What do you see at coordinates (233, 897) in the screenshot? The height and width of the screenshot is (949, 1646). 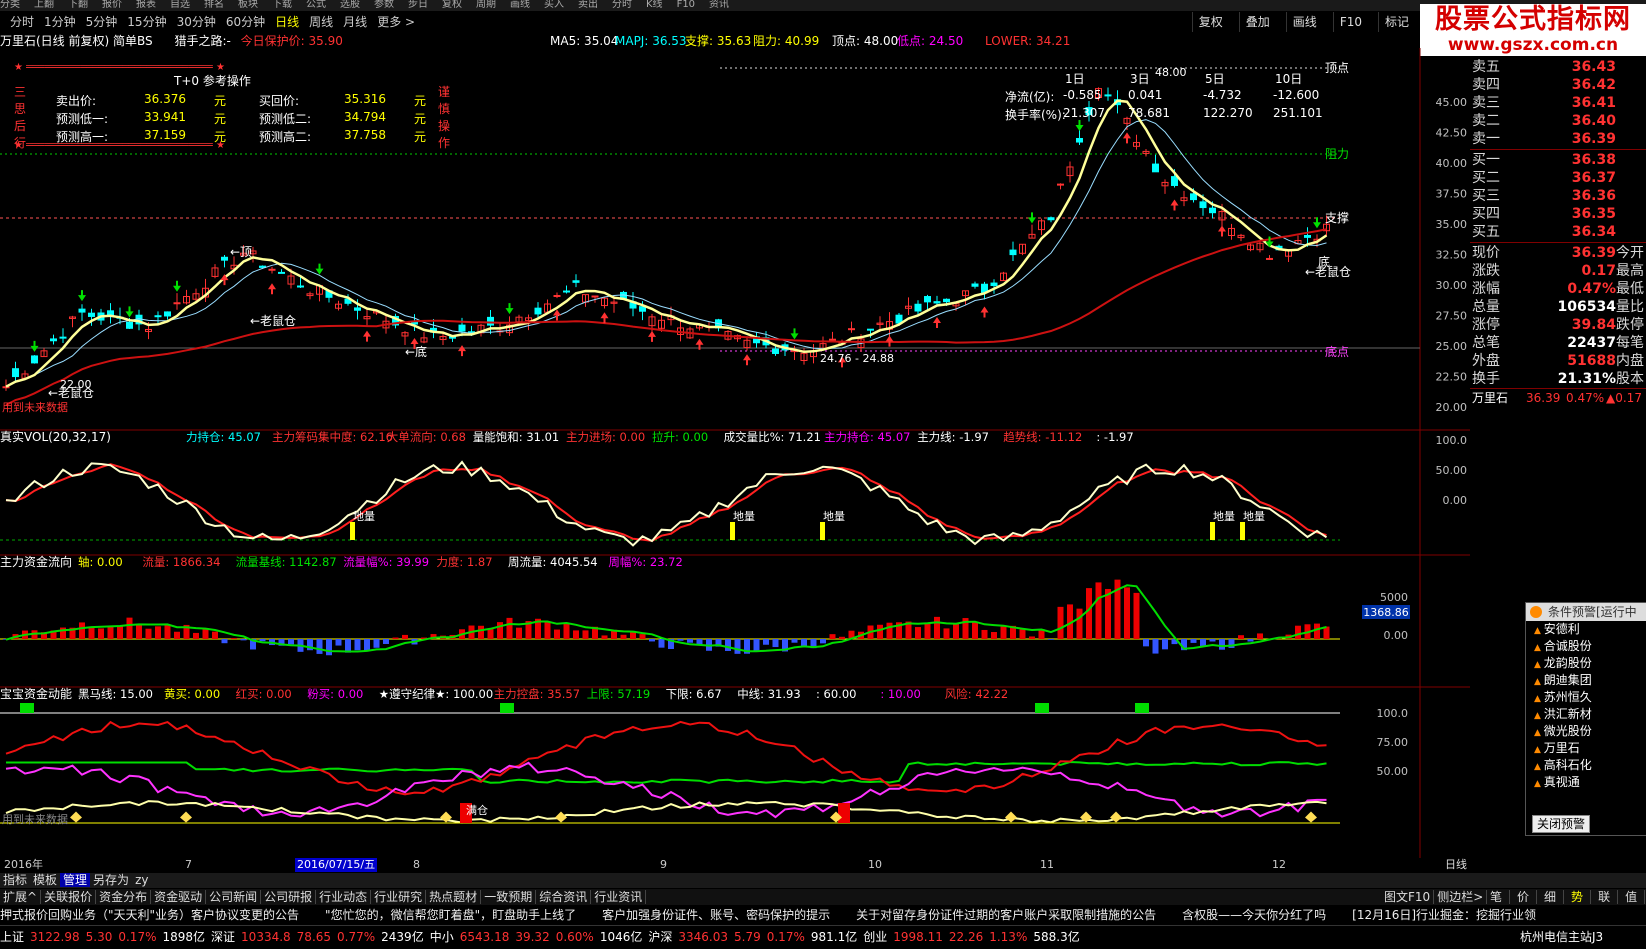 I see `info-tab: 公司新闻` at bounding box center [233, 897].